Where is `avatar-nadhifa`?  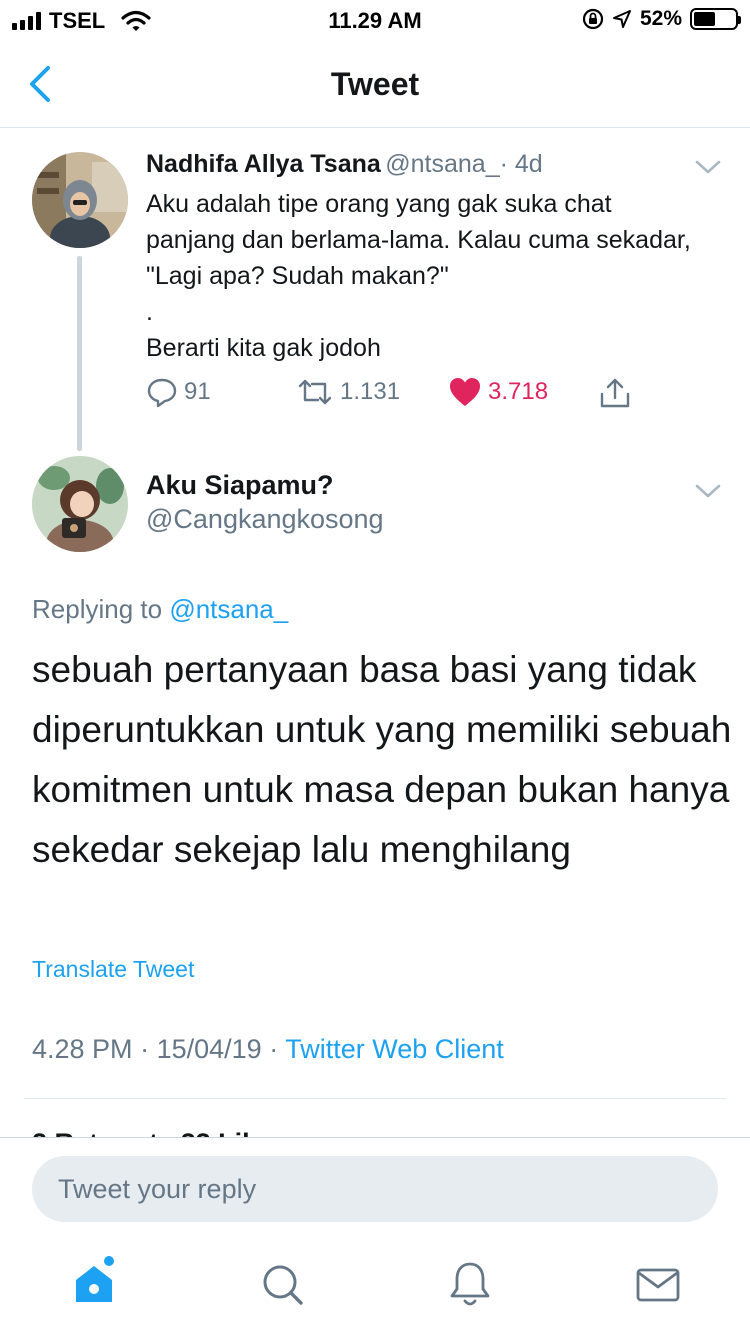 avatar-nadhifa is located at coordinates (80, 200).